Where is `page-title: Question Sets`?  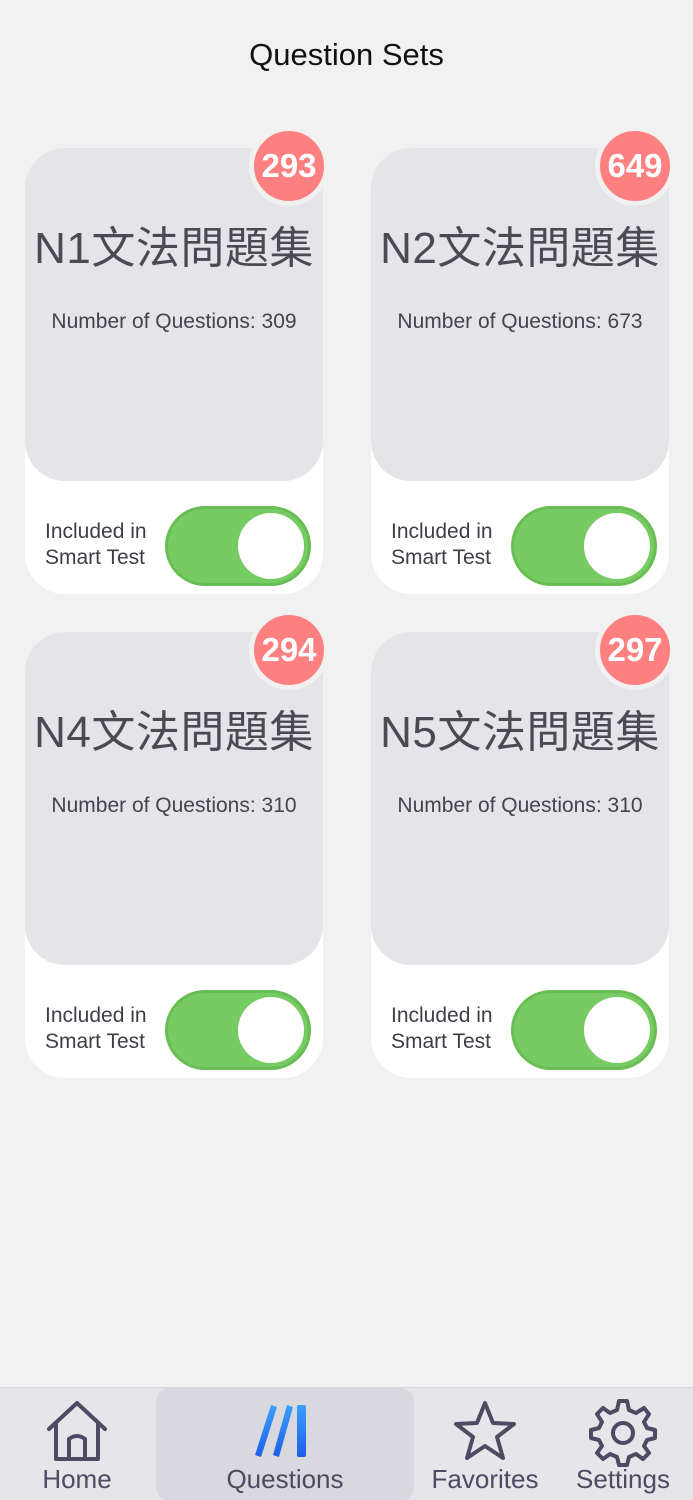
page-title: Question Sets is located at coordinates (346, 54).